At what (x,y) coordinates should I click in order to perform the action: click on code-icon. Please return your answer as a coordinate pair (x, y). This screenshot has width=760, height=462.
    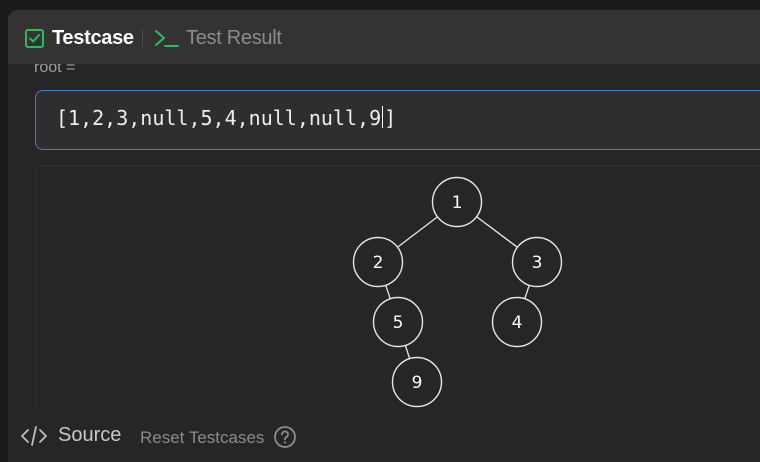
    Looking at the image, I should click on (34, 436).